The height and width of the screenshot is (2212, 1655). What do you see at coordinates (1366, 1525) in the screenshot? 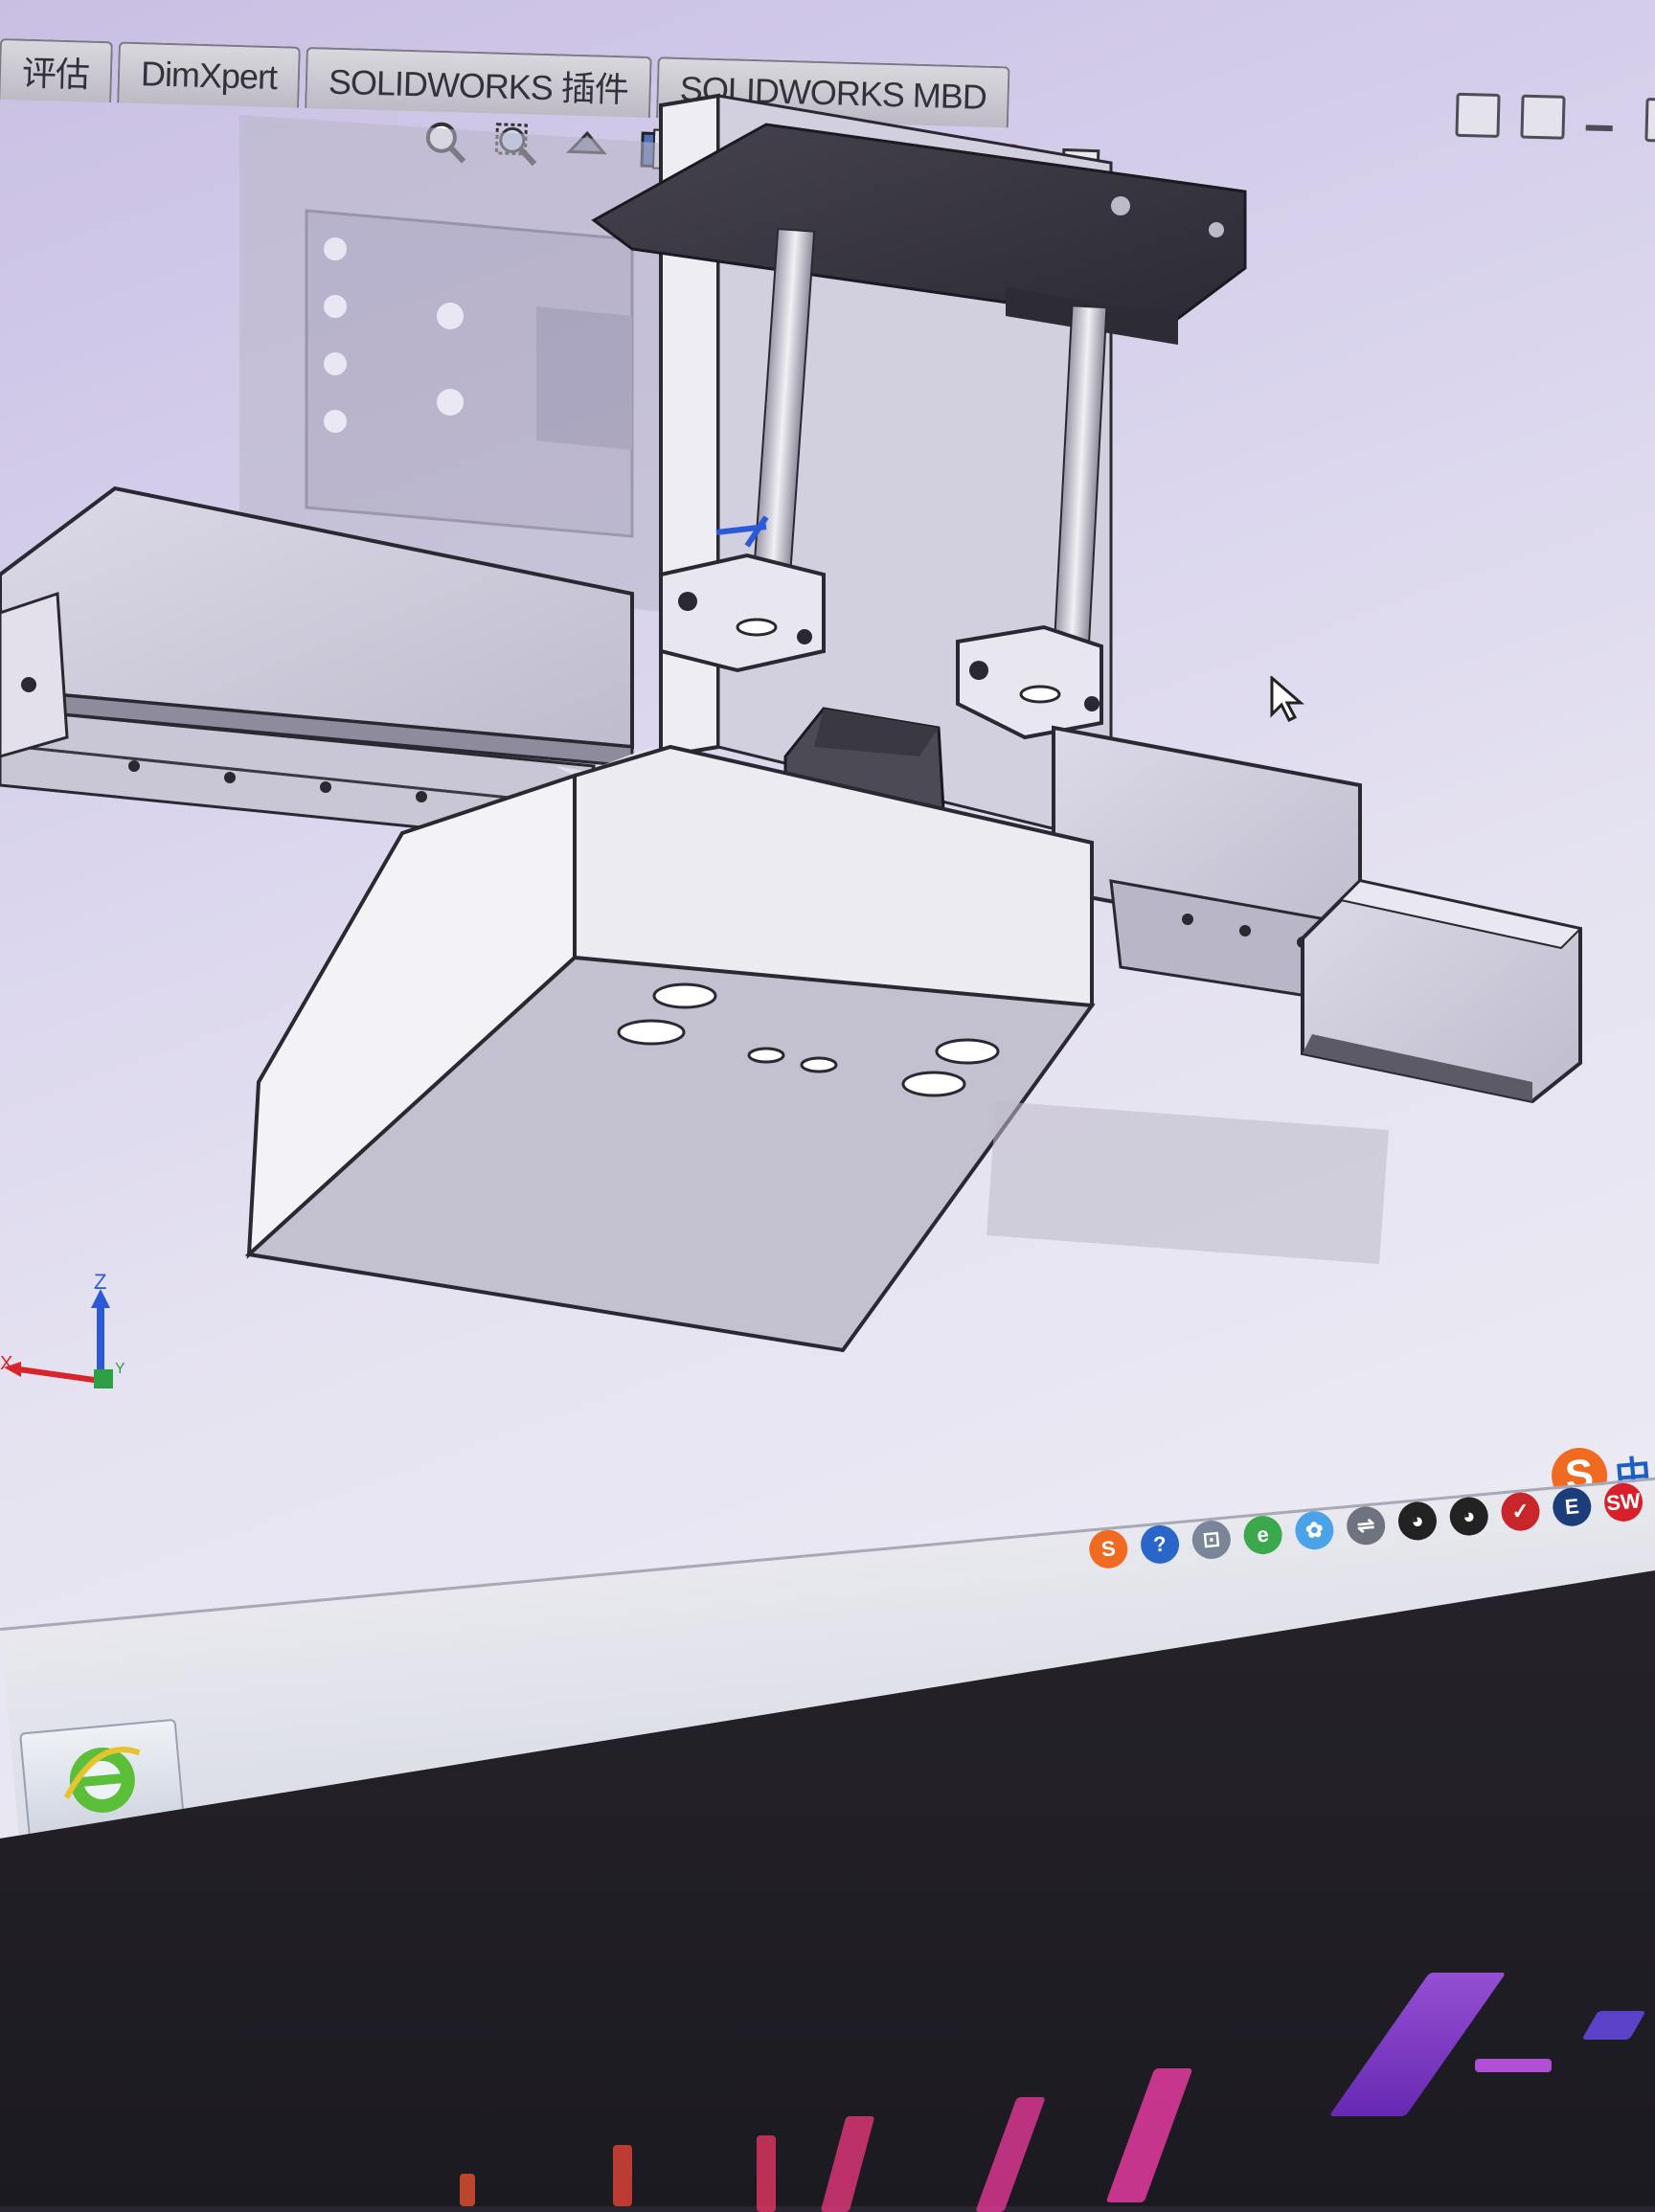
I see `usb-icon: ⇌` at bounding box center [1366, 1525].